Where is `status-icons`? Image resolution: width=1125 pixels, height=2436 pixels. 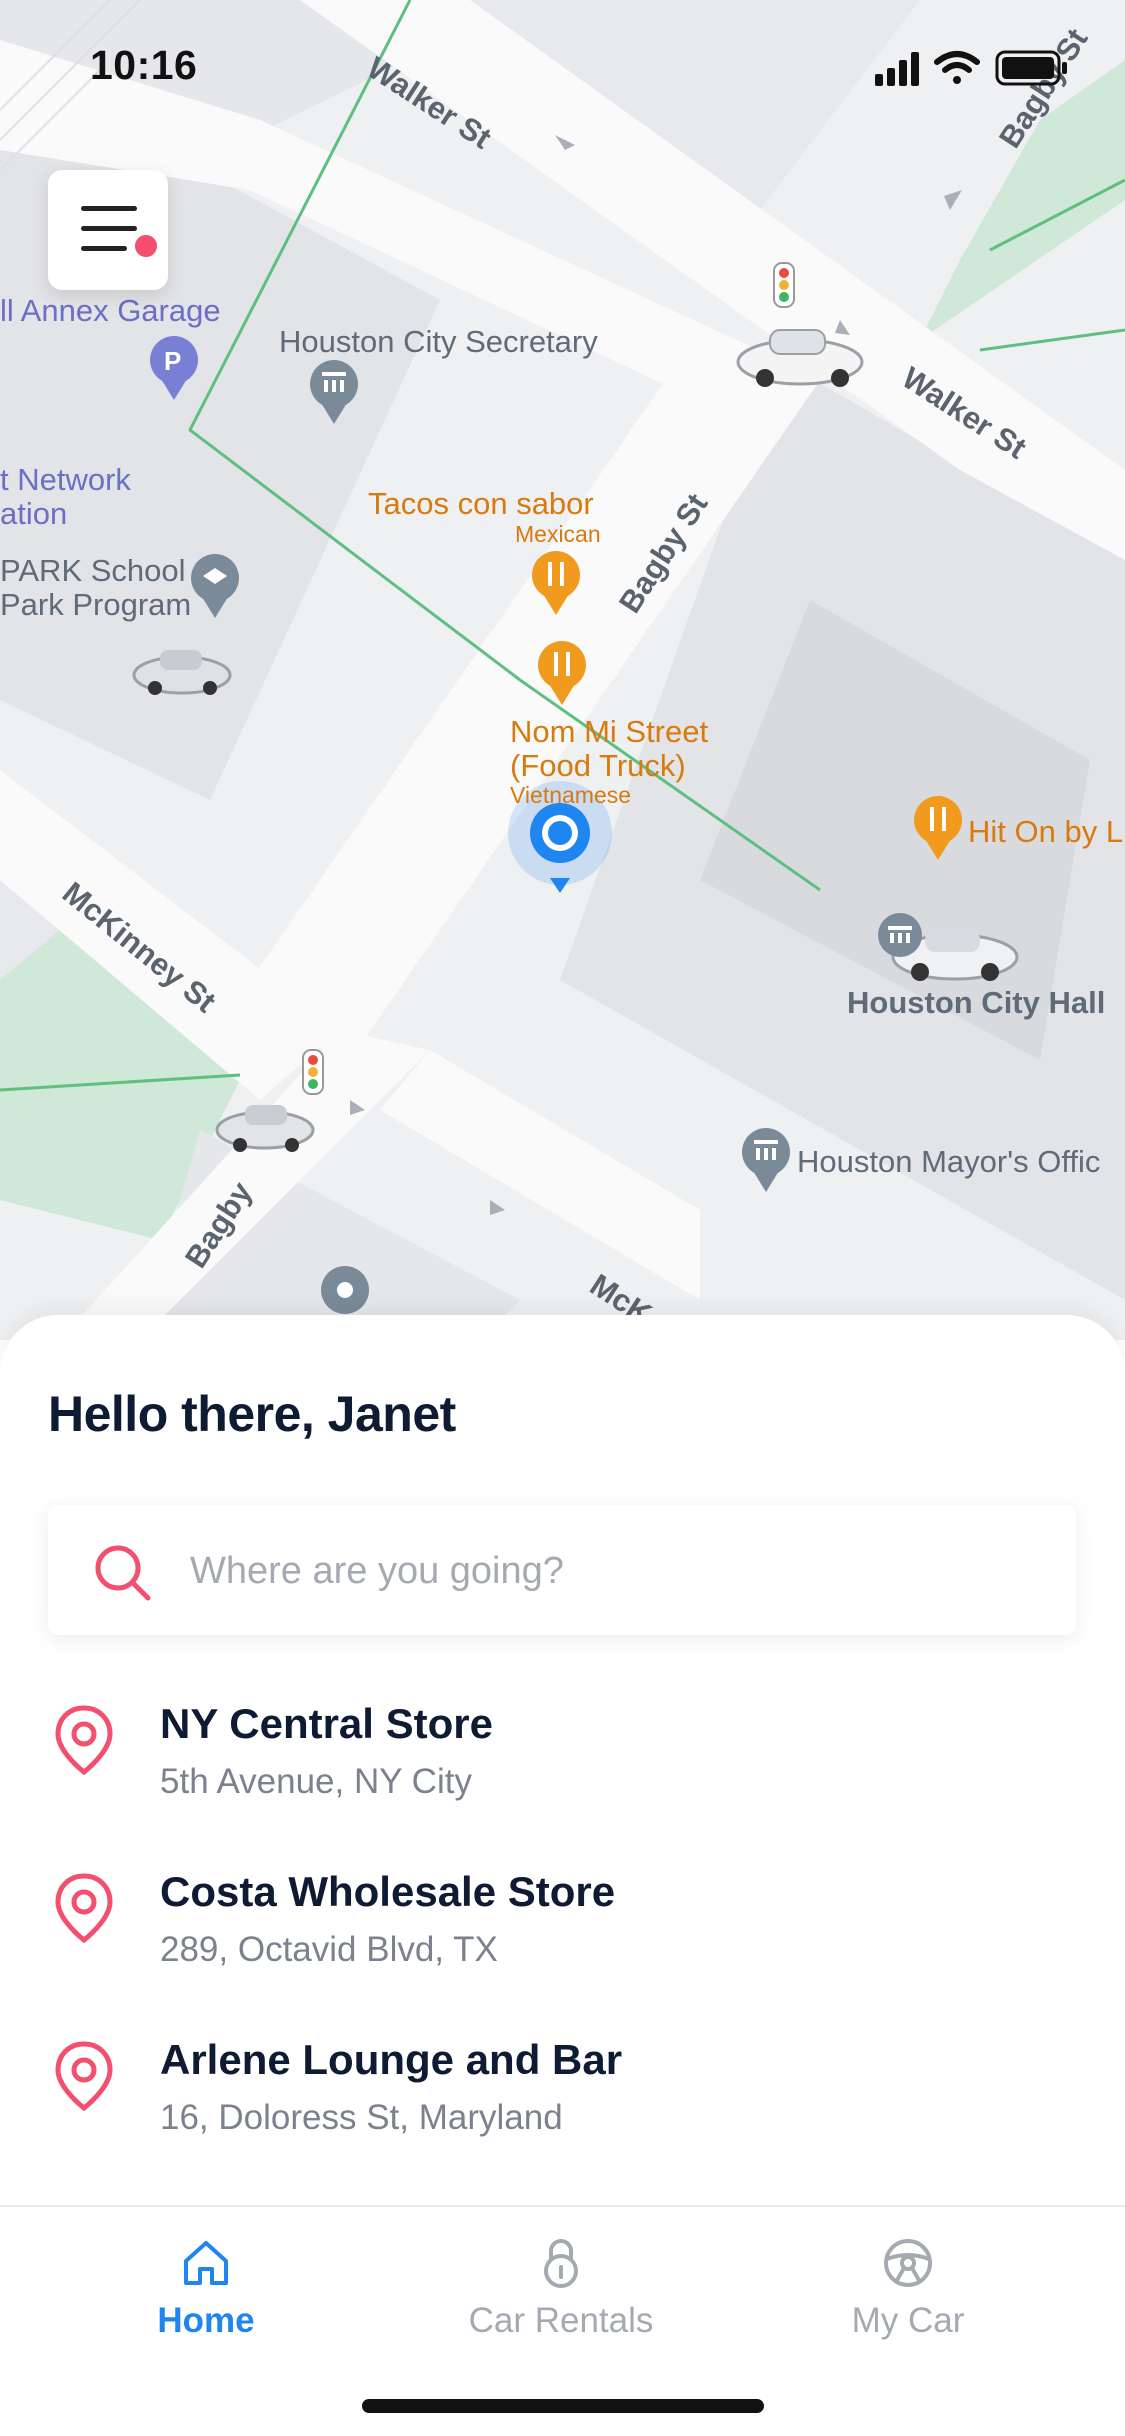
status-icons is located at coordinates (971, 68).